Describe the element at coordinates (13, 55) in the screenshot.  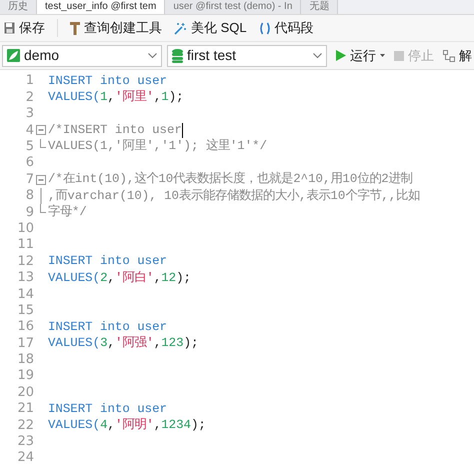
I see `leaf-icon` at that location.